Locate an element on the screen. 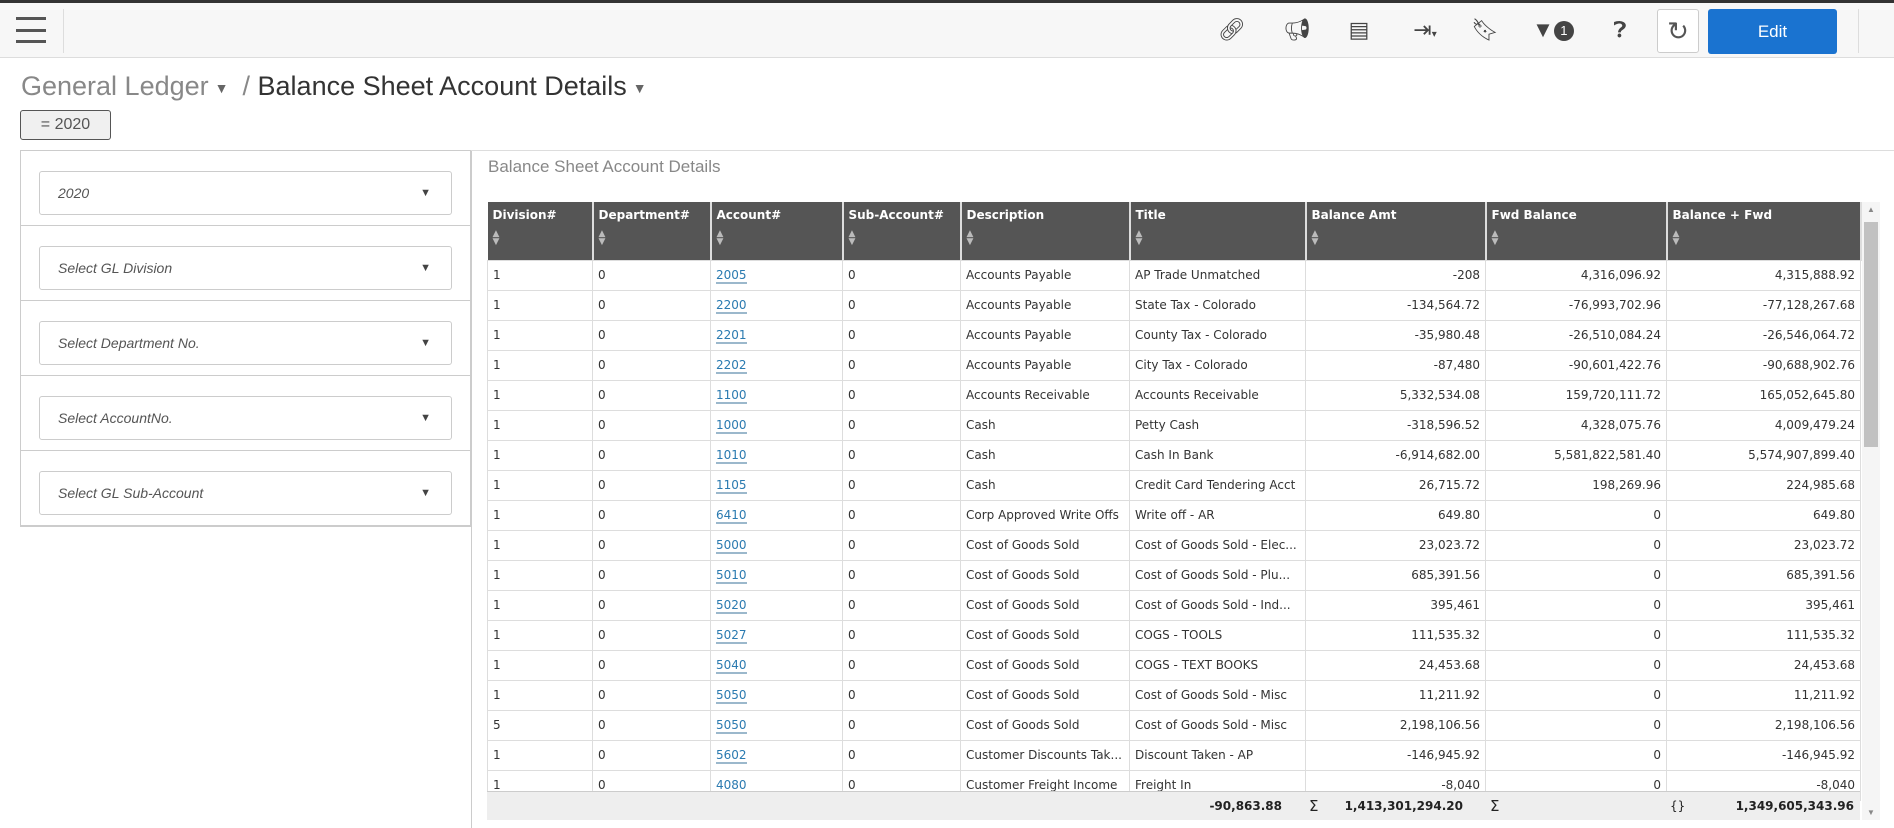  breadcrumb-parent: General Ledger is located at coordinates (115, 86).